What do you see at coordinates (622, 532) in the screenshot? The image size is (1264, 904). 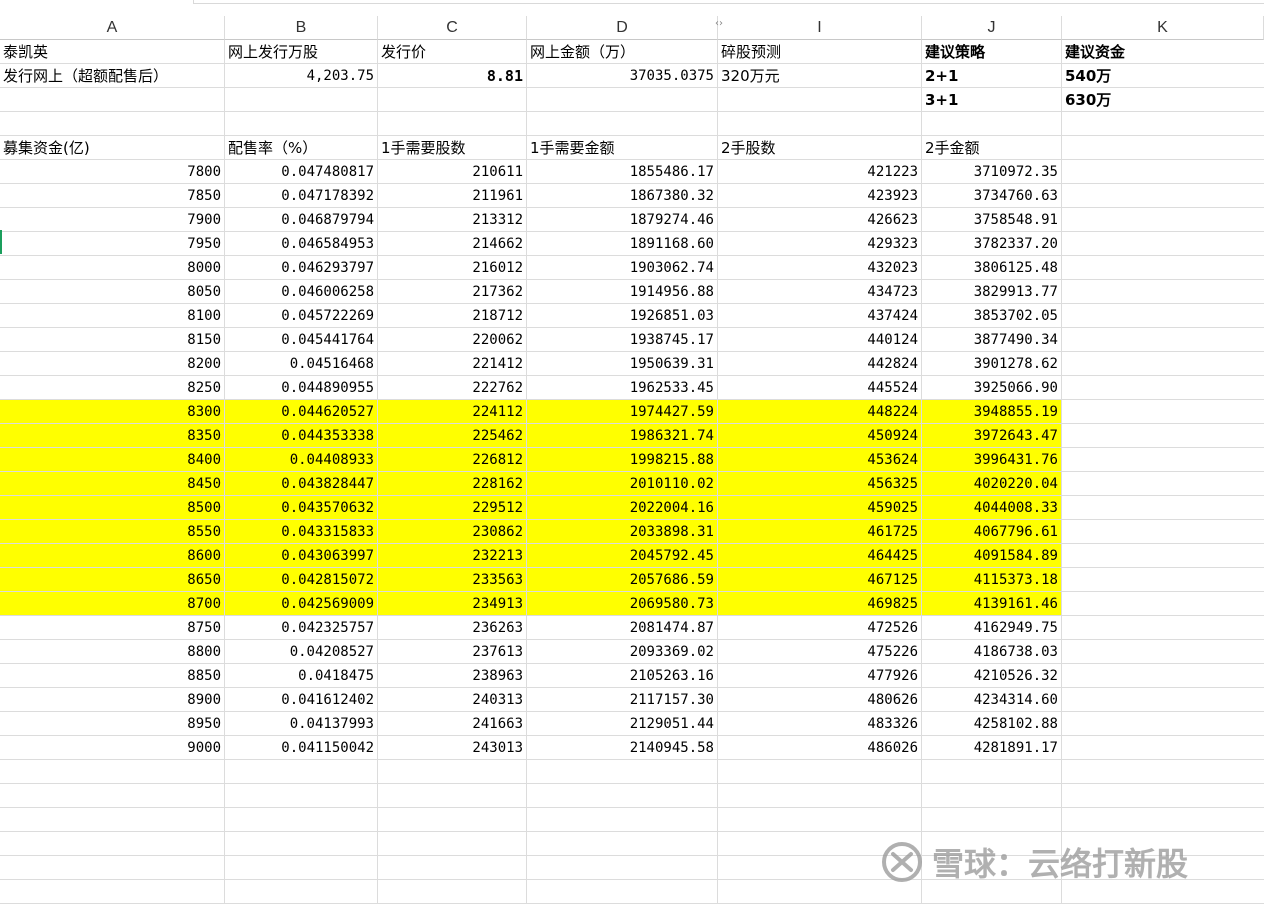 I see `table-cell: 2033898.31` at bounding box center [622, 532].